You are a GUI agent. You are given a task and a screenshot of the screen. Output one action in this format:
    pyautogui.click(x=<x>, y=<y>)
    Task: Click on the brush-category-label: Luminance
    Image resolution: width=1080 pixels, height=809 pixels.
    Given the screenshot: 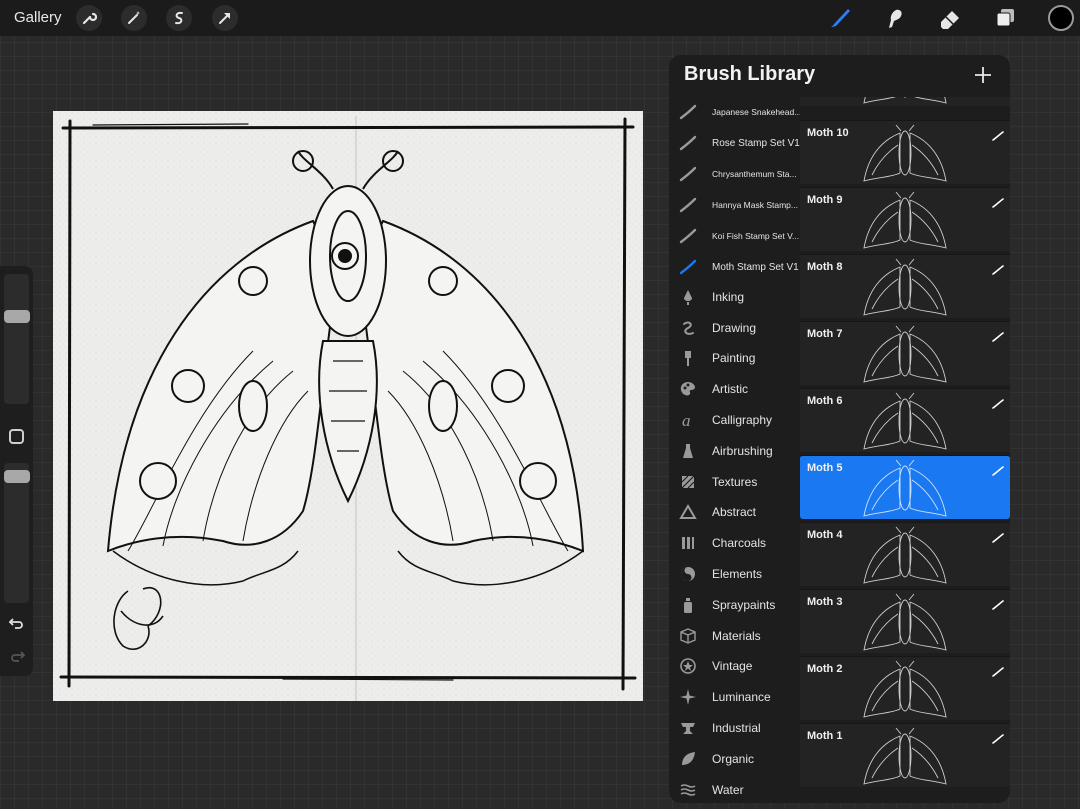 What is the action you would take?
    pyautogui.click(x=741, y=697)
    